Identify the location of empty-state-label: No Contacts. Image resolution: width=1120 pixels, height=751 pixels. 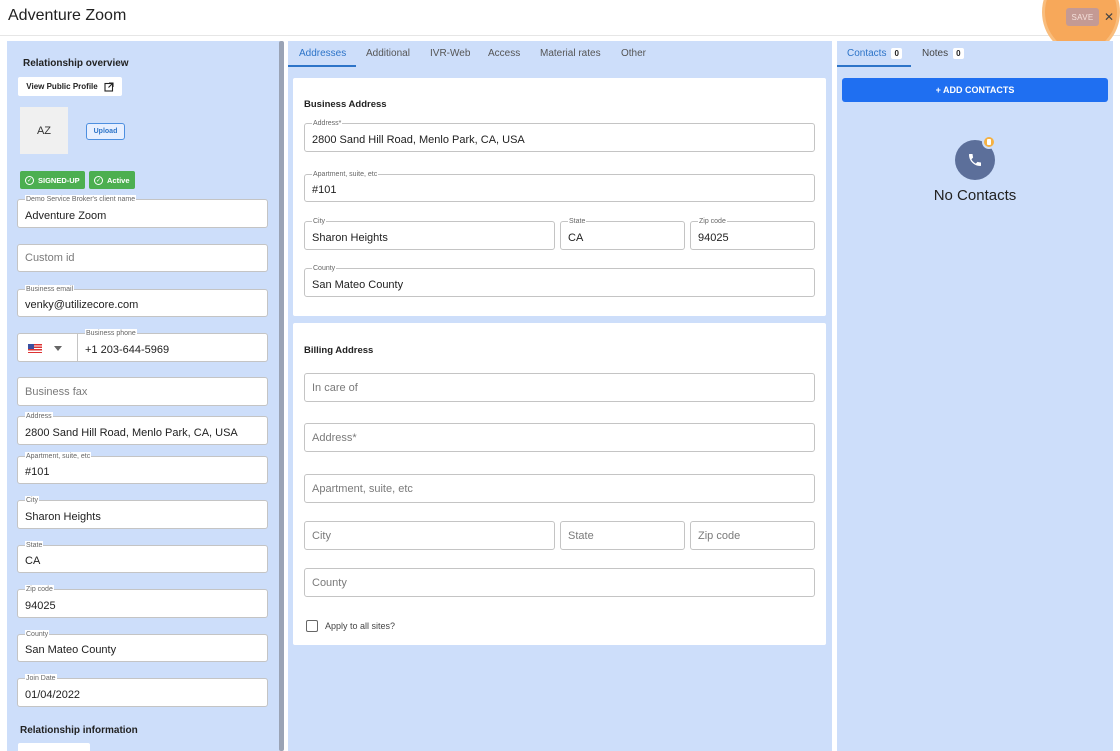
(975, 195).